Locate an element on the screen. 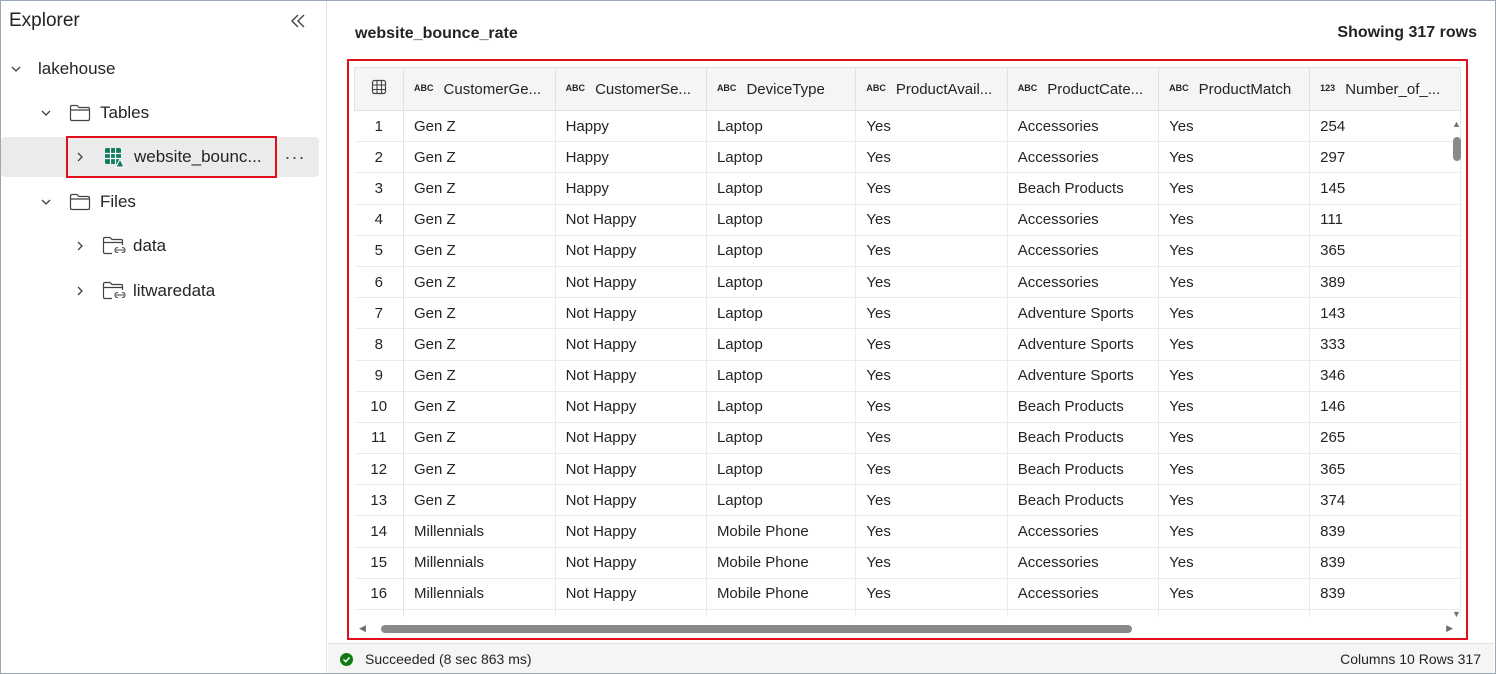 The image size is (1496, 674). table-cell: 265 is located at coordinates (1385, 438).